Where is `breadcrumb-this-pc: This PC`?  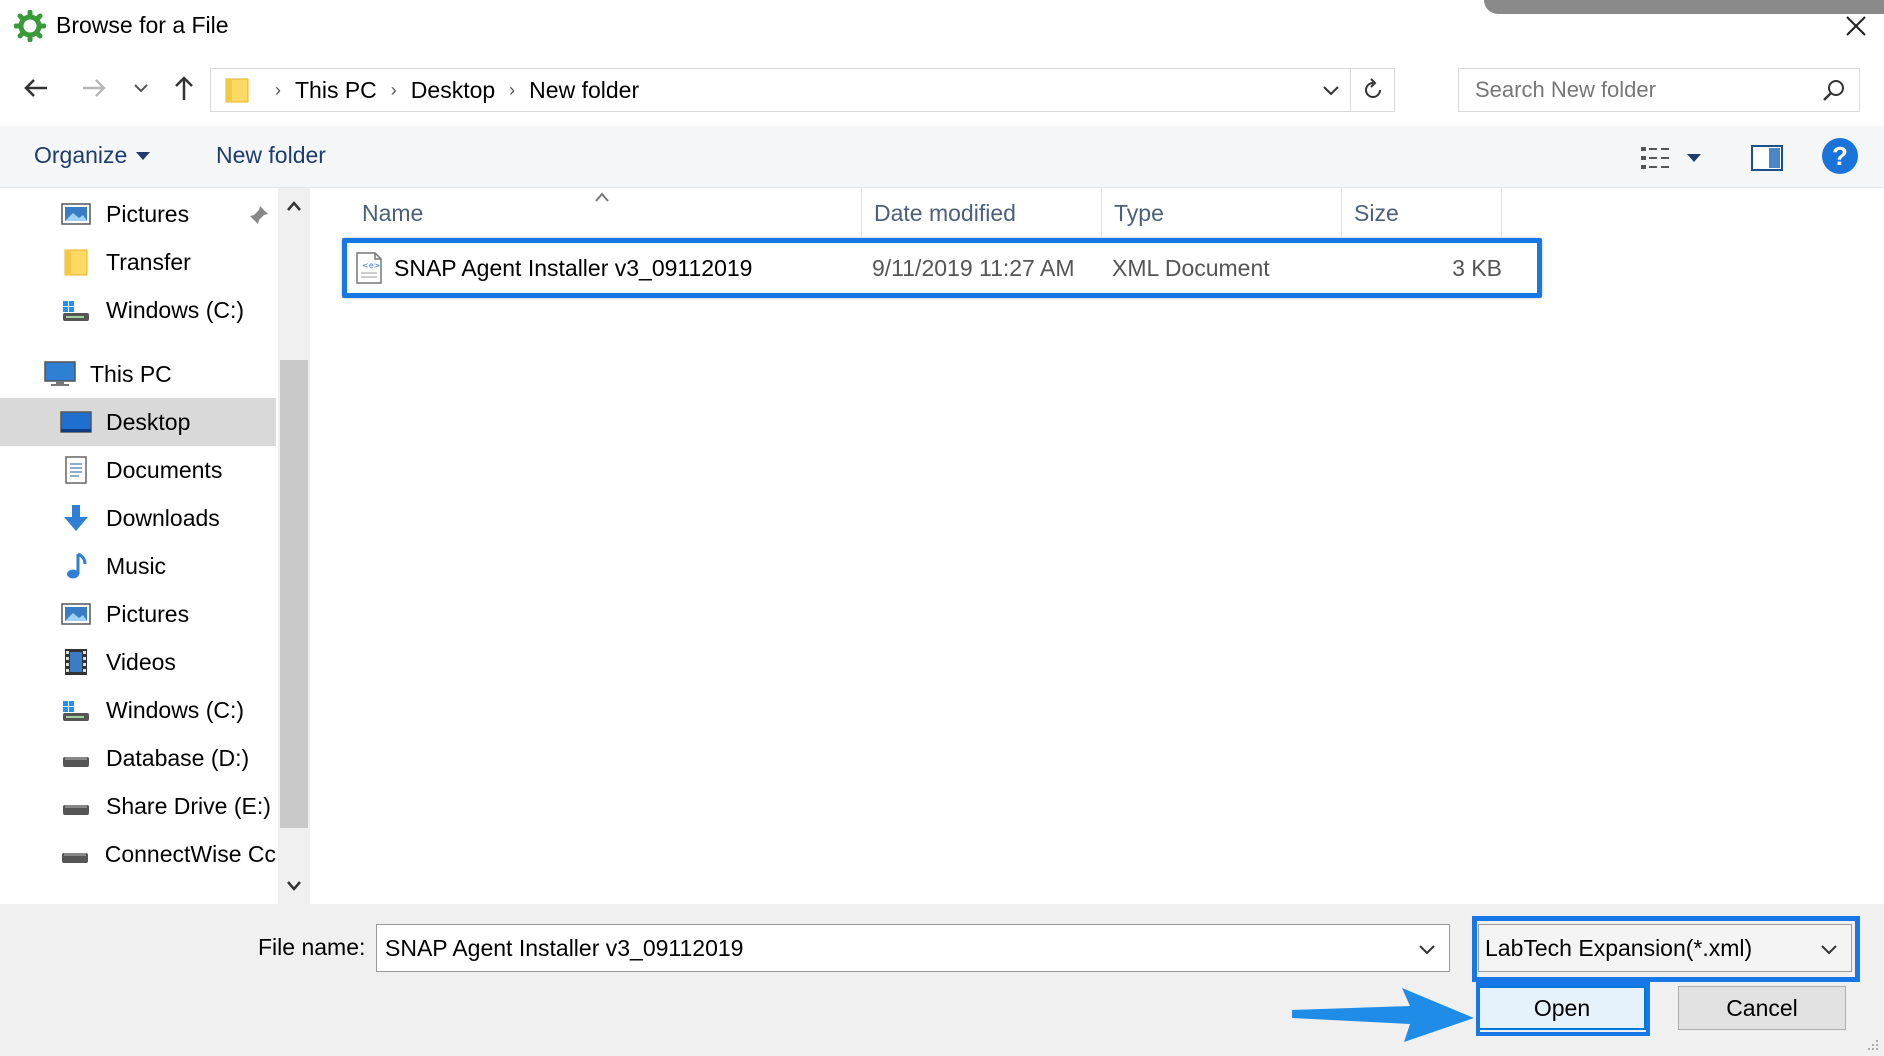 breadcrumb-this-pc: This PC is located at coordinates (336, 90).